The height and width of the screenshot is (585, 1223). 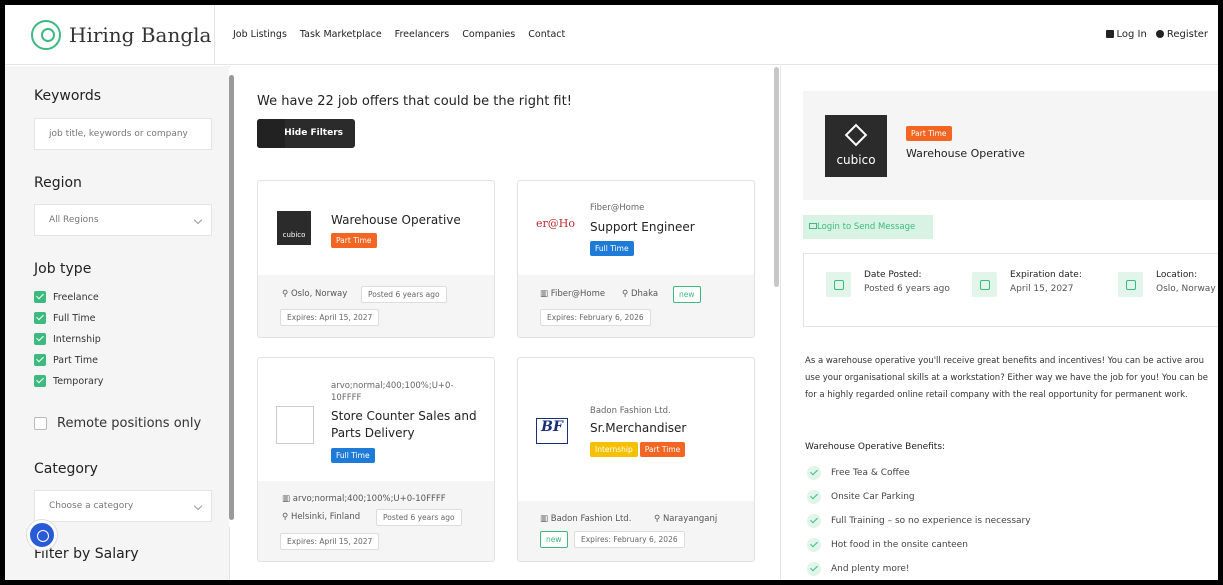 I want to click on job-type-internship: Internship, so click(x=67, y=339).